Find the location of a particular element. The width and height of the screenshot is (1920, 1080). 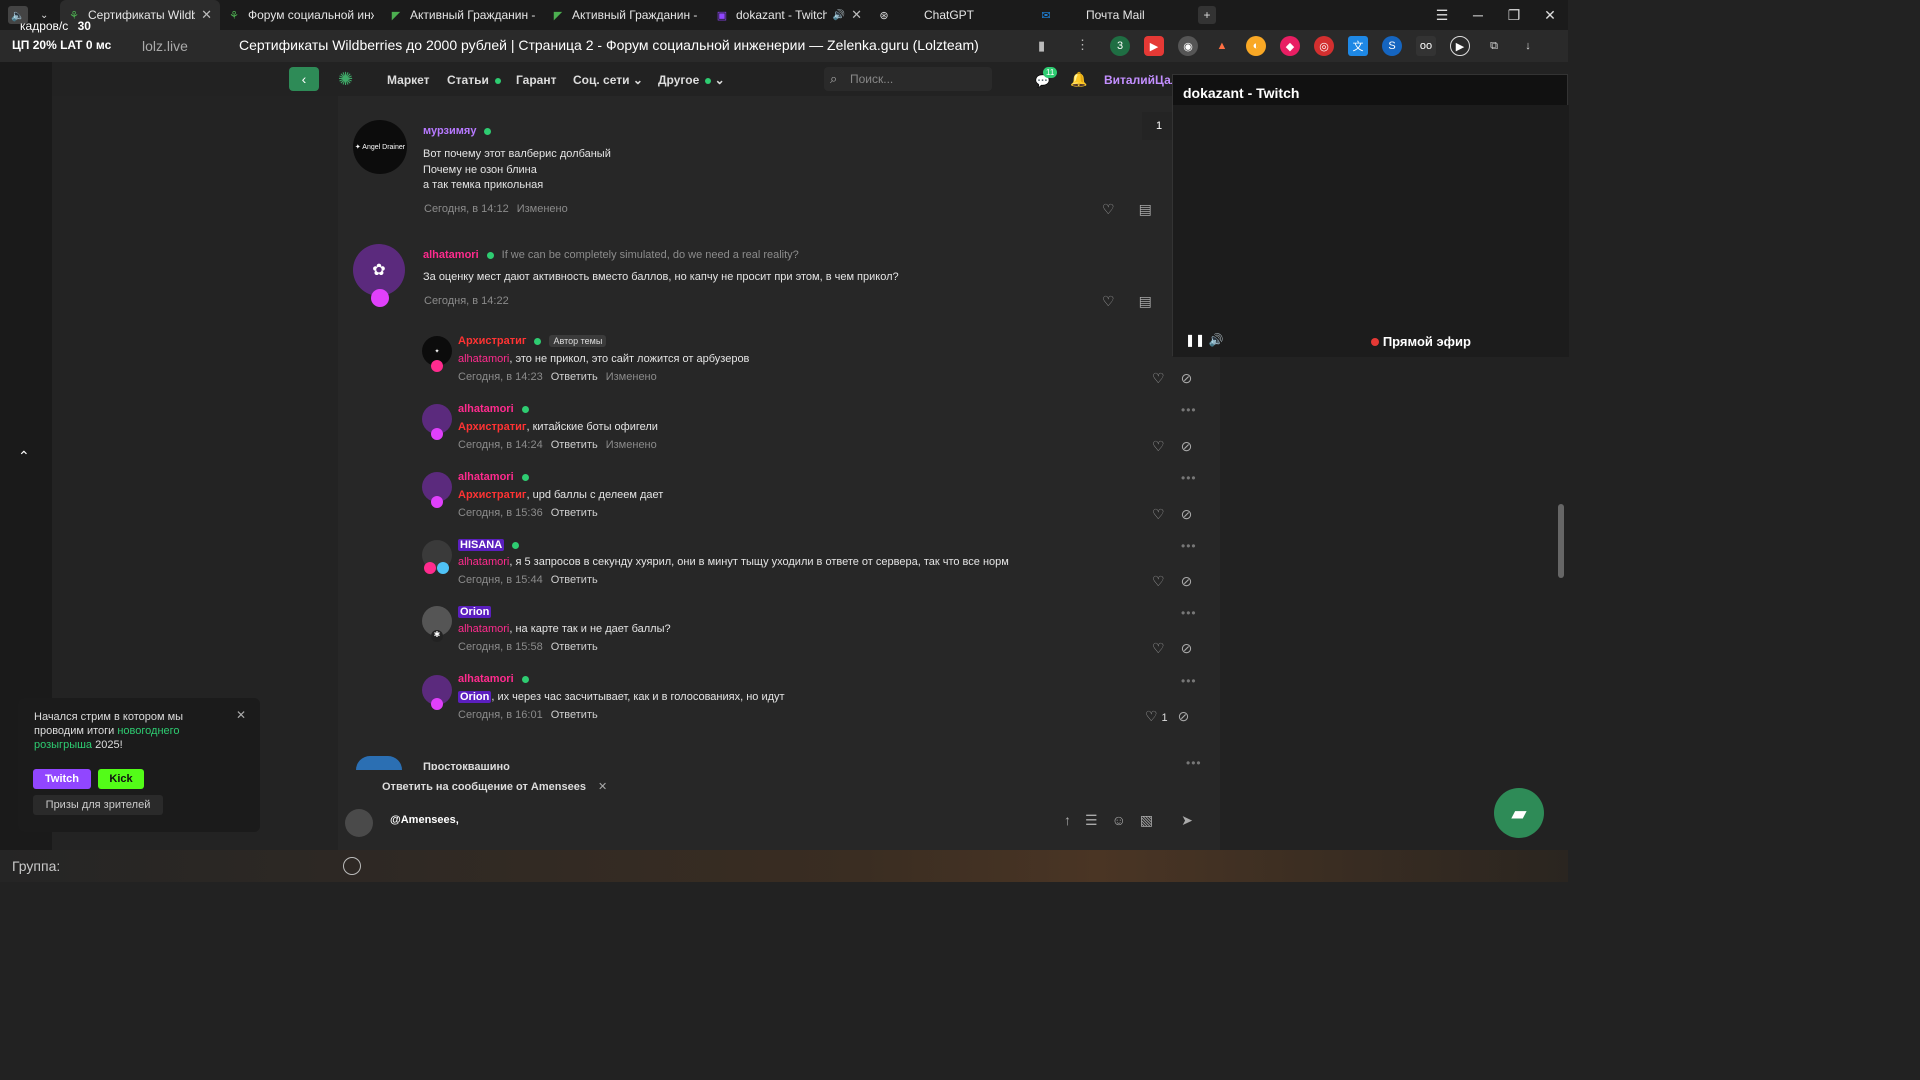

comment-time: Сегодня, в 15:44 is located at coordinates (500, 580).